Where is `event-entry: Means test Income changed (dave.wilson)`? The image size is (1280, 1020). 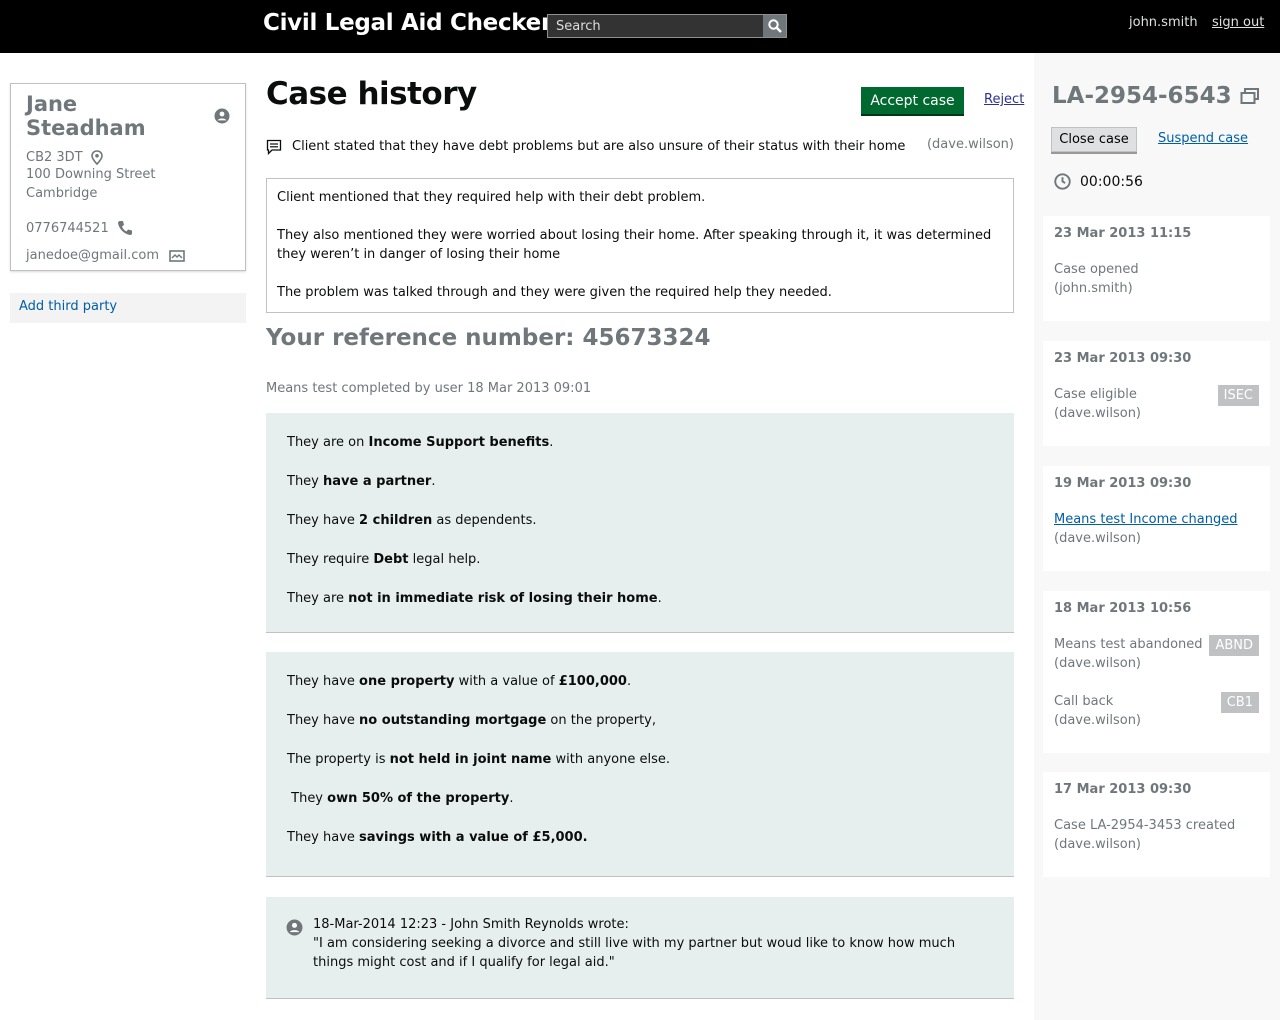
event-entry: Means test Income changed (dave.wilson) is located at coordinates (1156, 529).